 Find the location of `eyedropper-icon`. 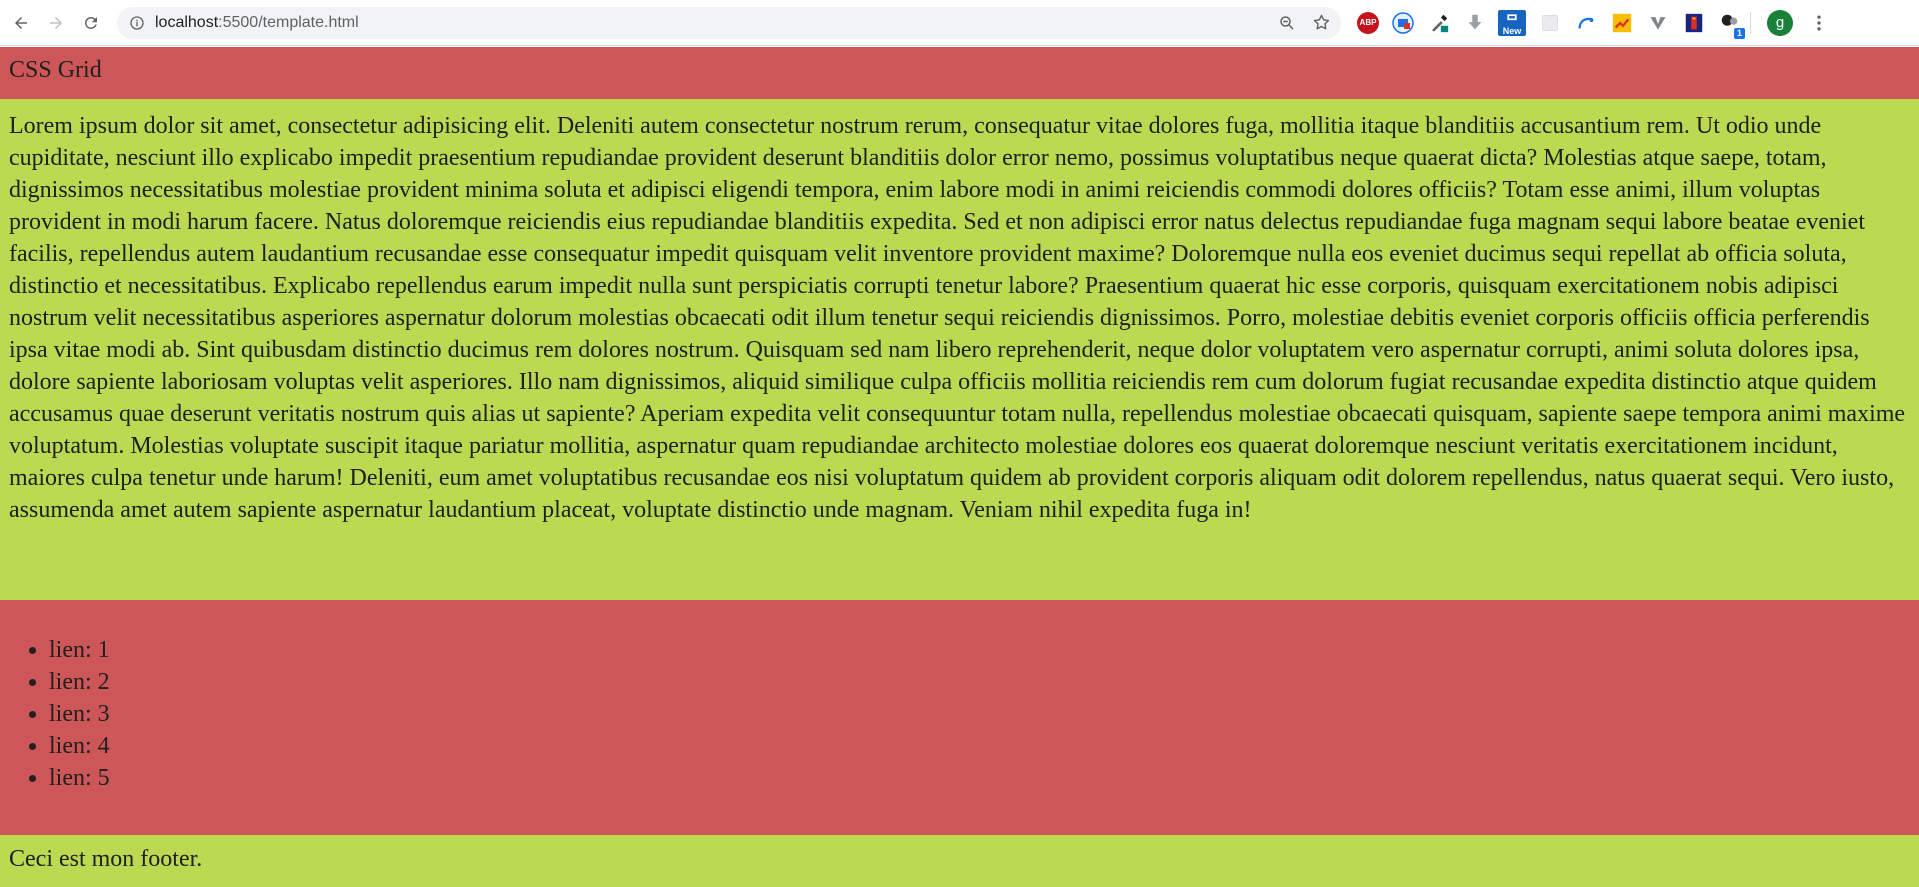

eyedropper-icon is located at coordinates (1438, 22).